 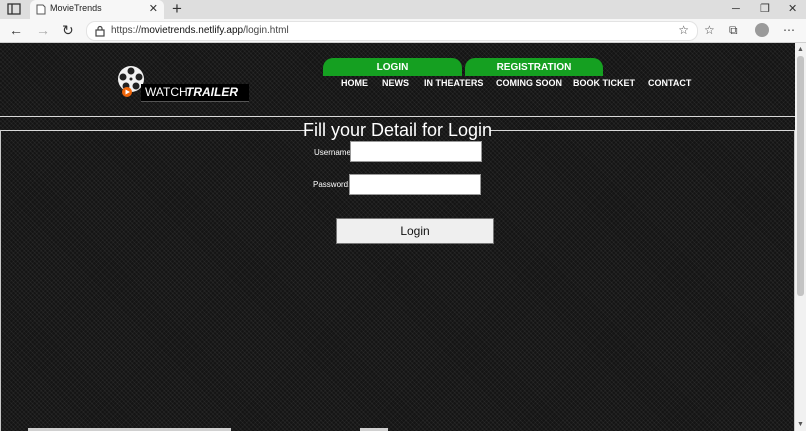 What do you see at coordinates (416, 151) in the screenshot?
I see `username-input` at bounding box center [416, 151].